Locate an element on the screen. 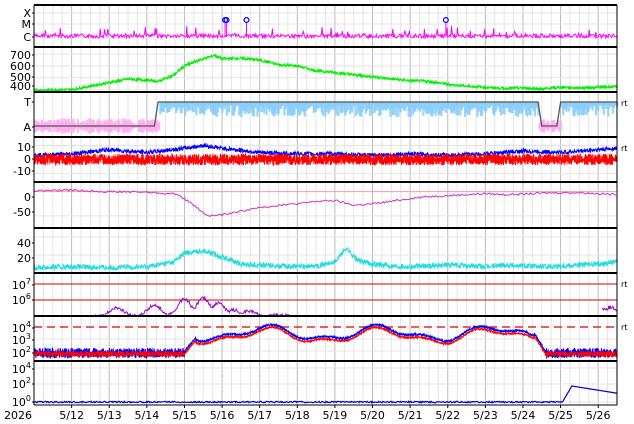 Image resolution: width=634 pixels, height=424 pixels. y-tick-label: M is located at coordinates (27, 24).